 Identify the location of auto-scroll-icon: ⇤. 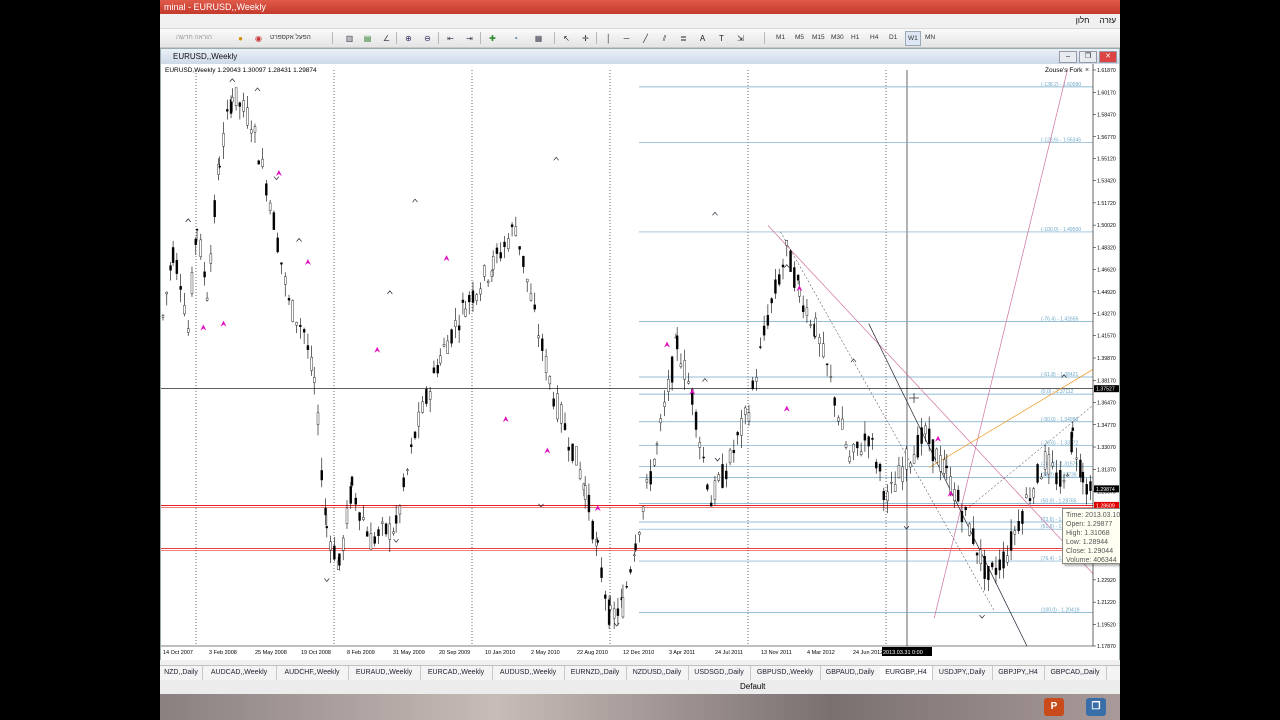
(450, 38).